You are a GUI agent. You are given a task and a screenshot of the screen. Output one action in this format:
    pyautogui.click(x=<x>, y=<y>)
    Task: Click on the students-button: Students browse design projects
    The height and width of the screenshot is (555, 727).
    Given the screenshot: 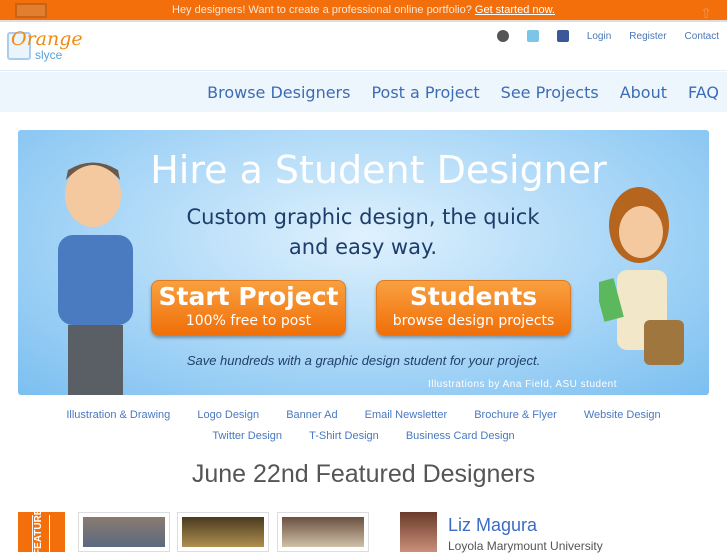 What is the action you would take?
    pyautogui.click(x=473, y=308)
    